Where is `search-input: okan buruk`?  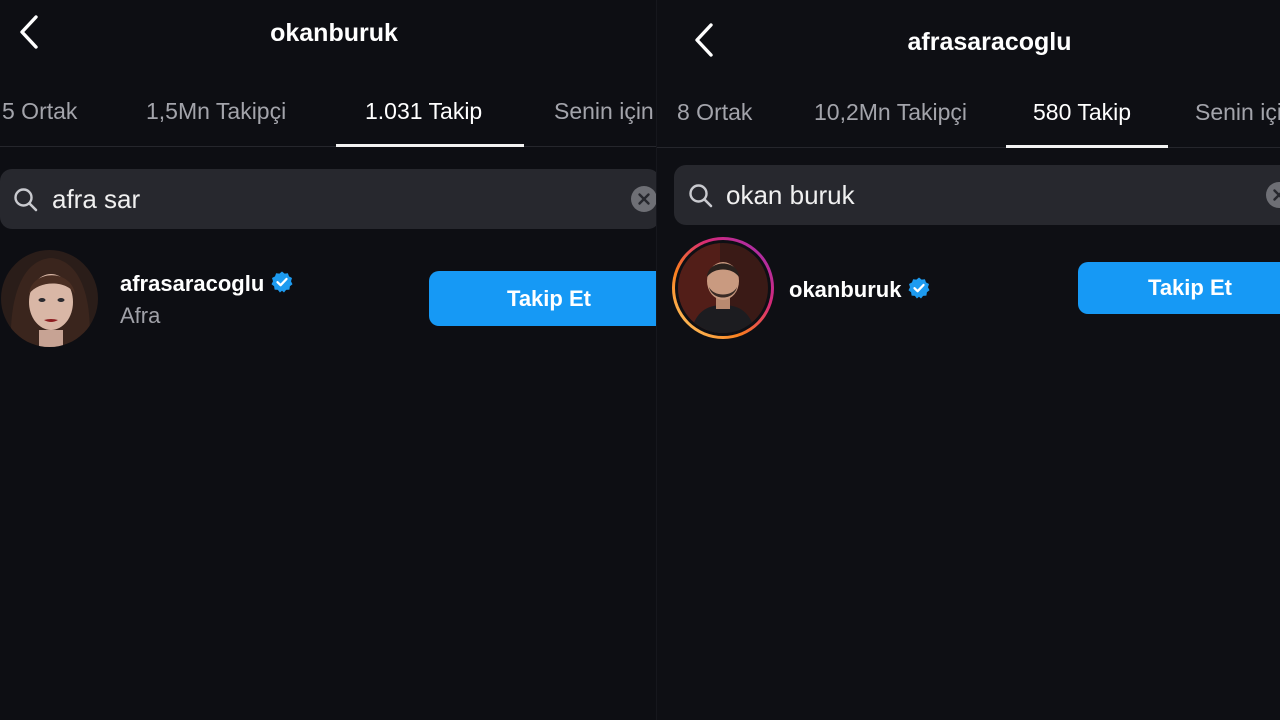
search-input: okan buruk is located at coordinates (790, 195).